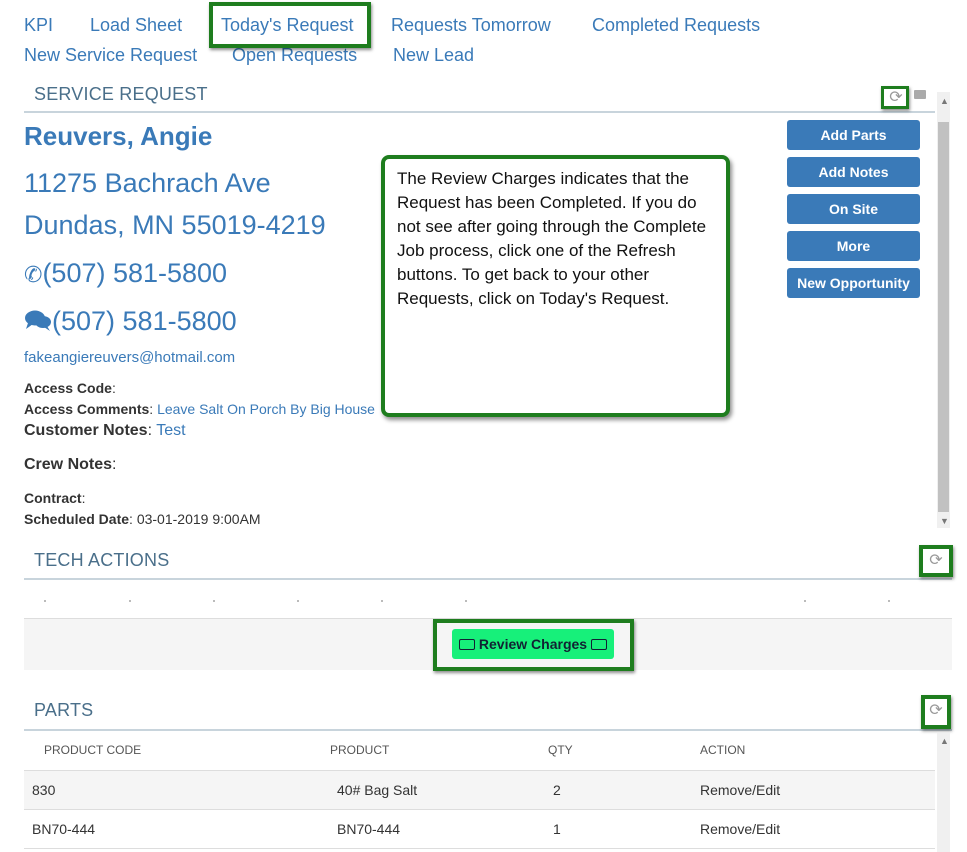  Describe the element at coordinates (944, 521) in the screenshot. I see `scroll-down-icon: ▼` at that location.